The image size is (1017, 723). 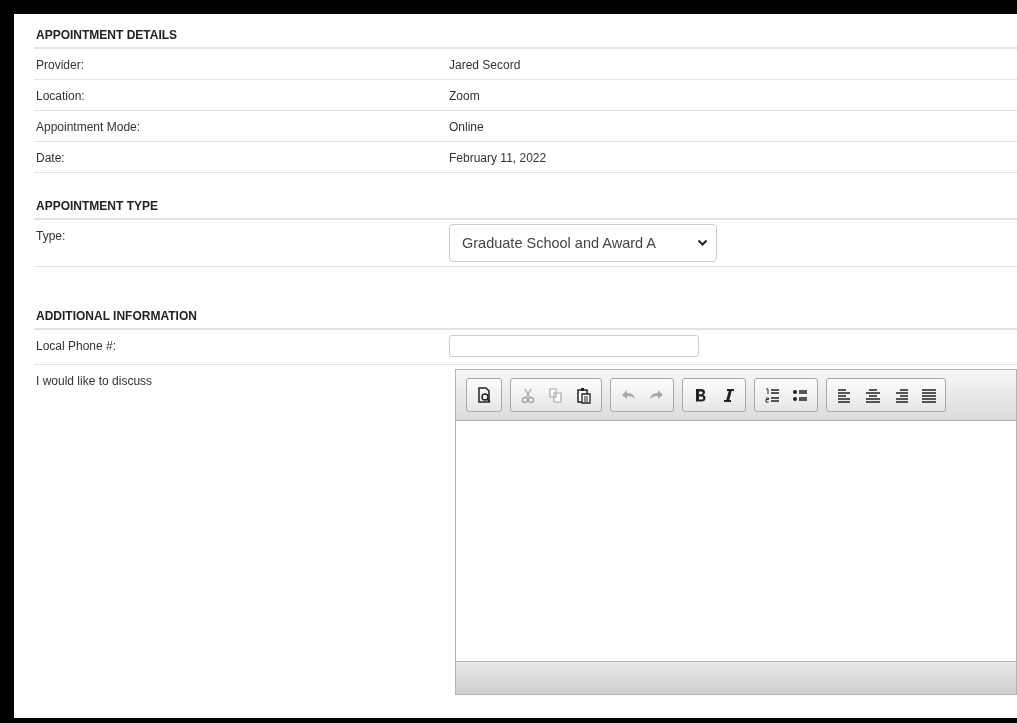 I want to click on field-value: February 11, 2022, so click(x=498, y=158).